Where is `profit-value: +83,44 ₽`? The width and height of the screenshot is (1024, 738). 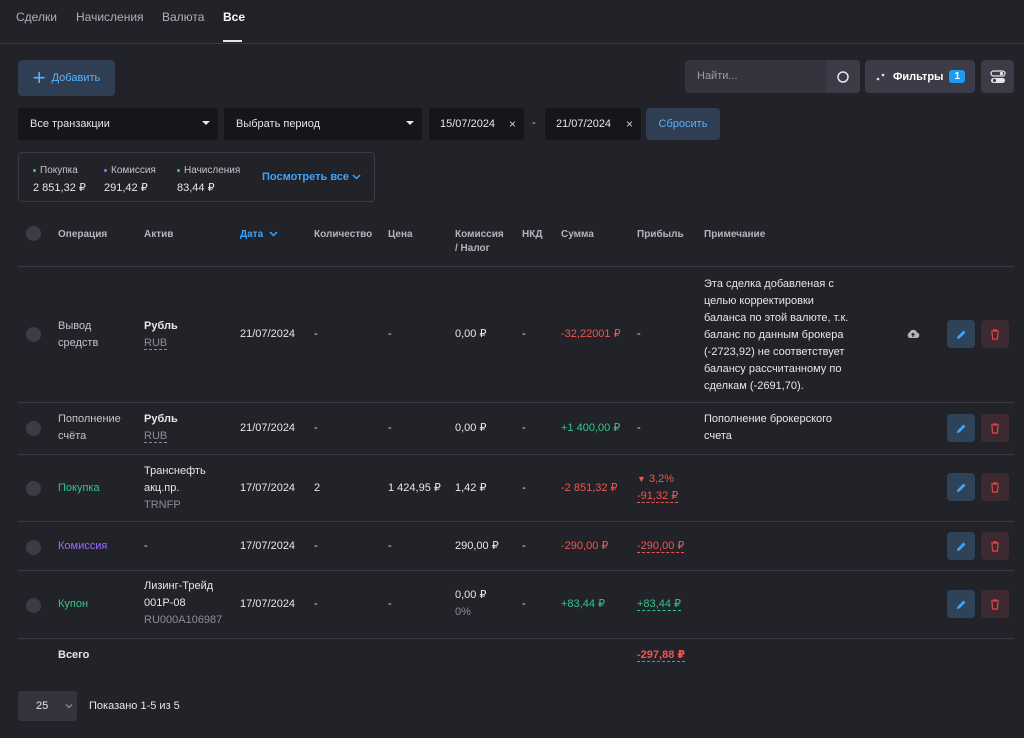 profit-value: +83,44 ₽ is located at coordinates (659, 604).